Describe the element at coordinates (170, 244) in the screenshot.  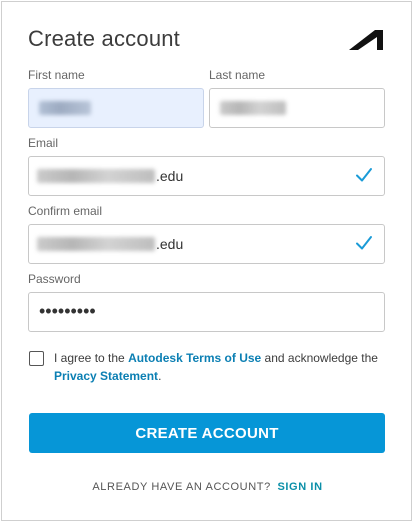
I see `confirm-email-domain-suffix: .edu` at that location.